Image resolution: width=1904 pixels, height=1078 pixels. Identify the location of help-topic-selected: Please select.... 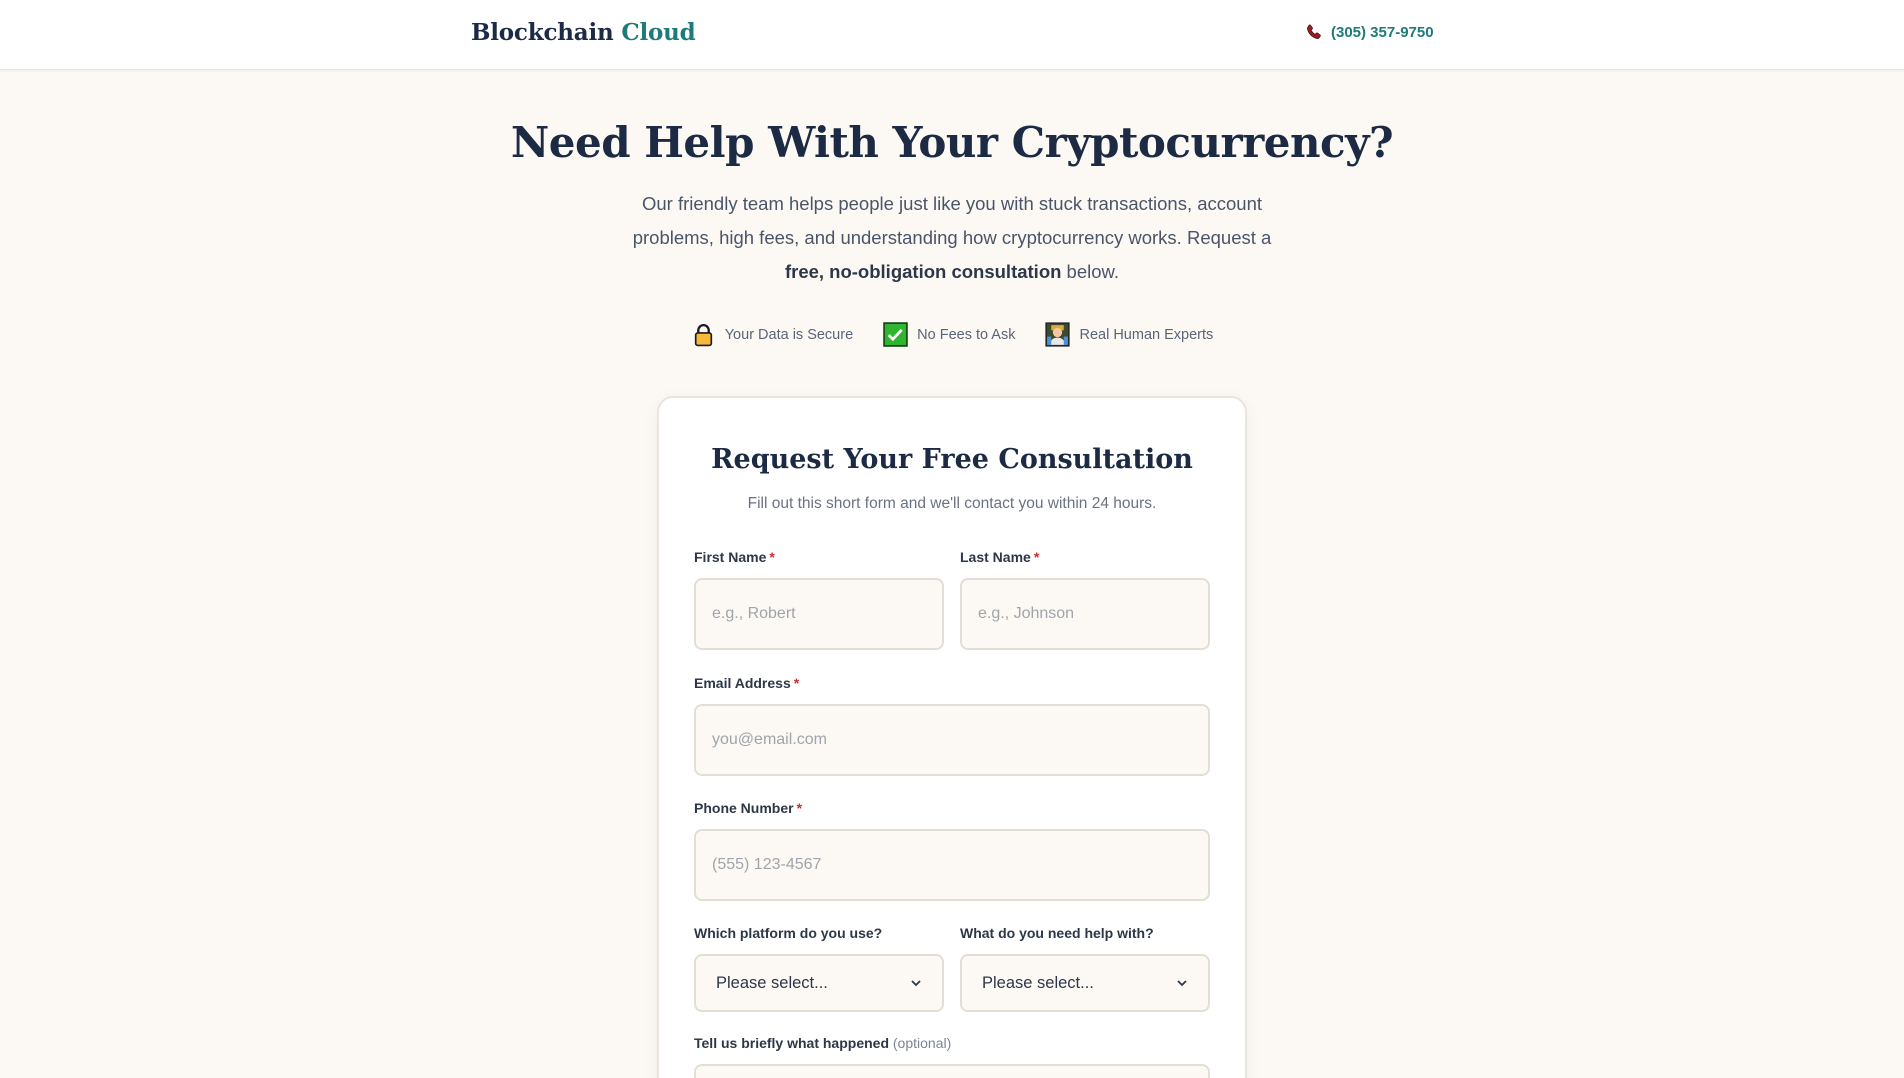
(1038, 982).